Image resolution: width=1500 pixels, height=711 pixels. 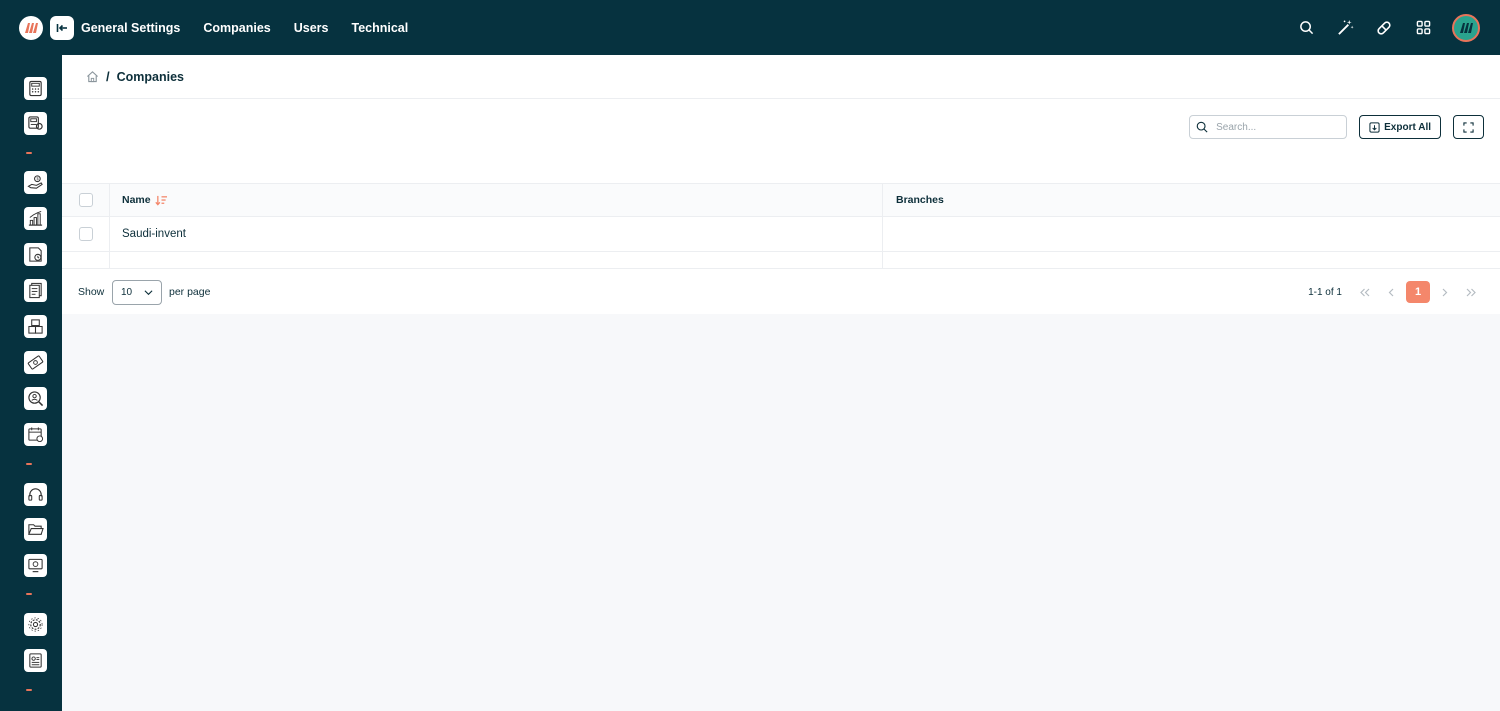 I want to click on table-header: Name Branches, so click(x=781, y=200).